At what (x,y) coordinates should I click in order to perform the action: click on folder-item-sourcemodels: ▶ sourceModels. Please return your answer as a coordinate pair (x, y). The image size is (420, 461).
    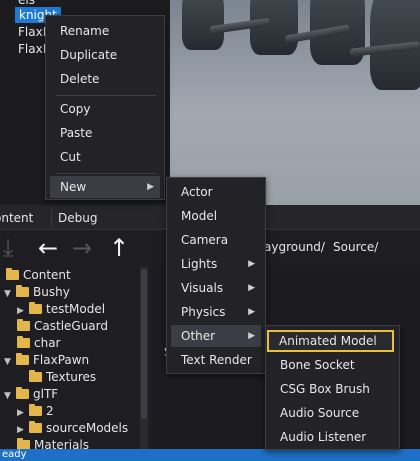
    Looking at the image, I should click on (72, 428).